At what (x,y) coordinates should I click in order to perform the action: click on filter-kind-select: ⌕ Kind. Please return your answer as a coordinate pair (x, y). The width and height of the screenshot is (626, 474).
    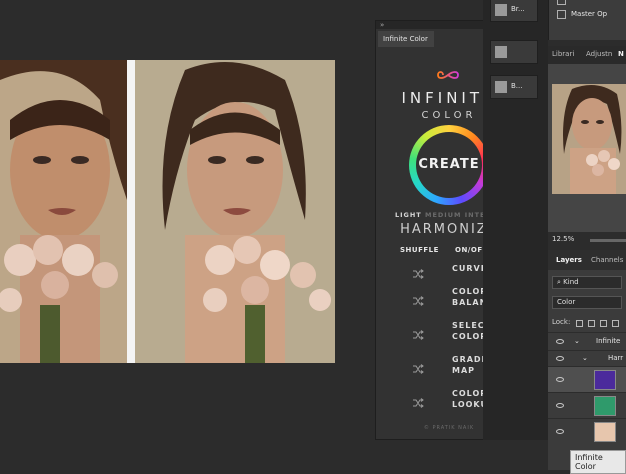
    Looking at the image, I should click on (587, 282).